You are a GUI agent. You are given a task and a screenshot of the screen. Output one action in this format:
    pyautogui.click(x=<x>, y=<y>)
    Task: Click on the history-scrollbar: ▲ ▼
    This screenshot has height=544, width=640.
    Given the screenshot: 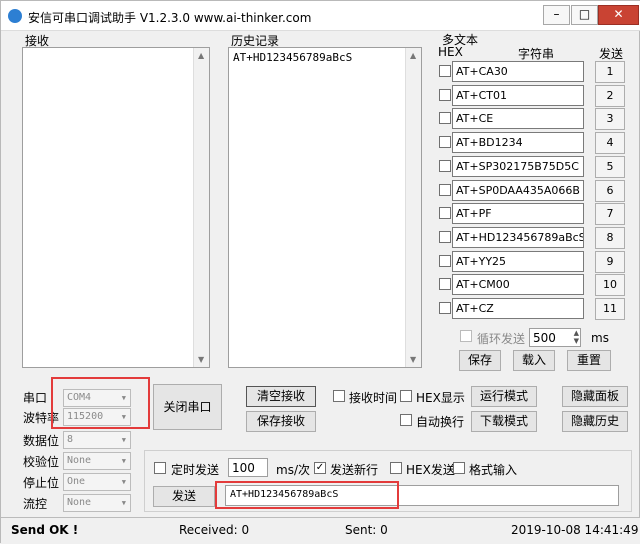 What is the action you would take?
    pyautogui.click(x=413, y=207)
    